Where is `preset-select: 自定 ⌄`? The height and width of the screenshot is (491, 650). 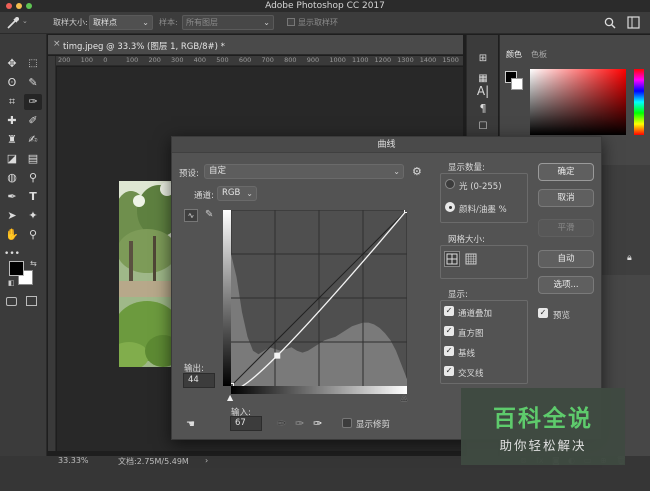 preset-select: 自定 ⌄ is located at coordinates (304, 171).